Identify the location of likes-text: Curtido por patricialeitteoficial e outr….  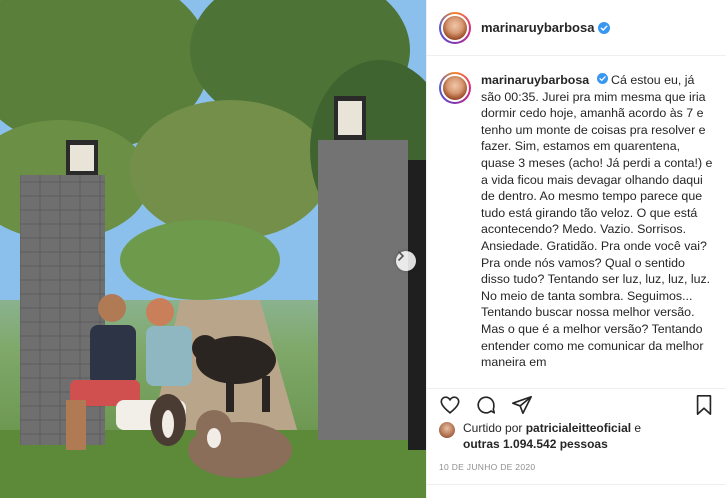
(552, 436).